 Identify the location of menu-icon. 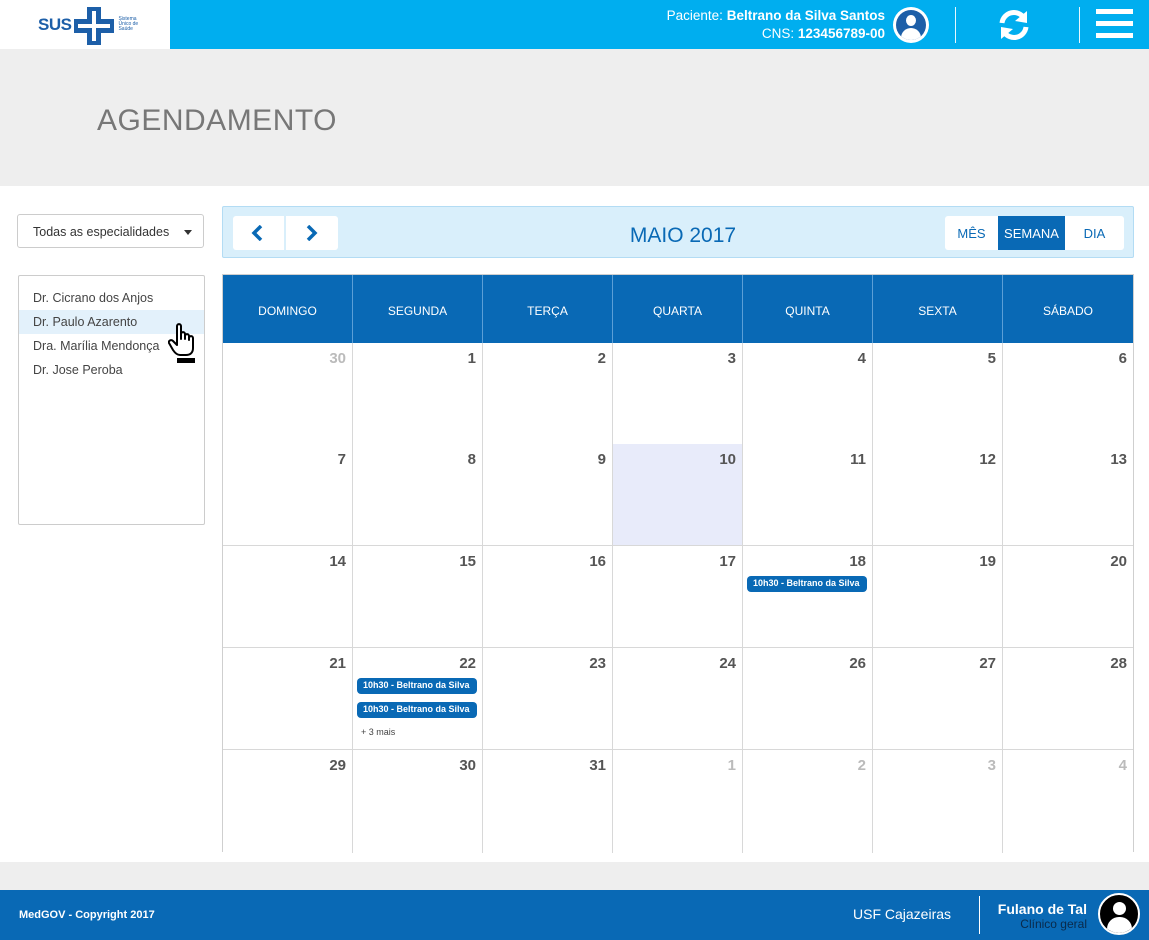
(1114, 24).